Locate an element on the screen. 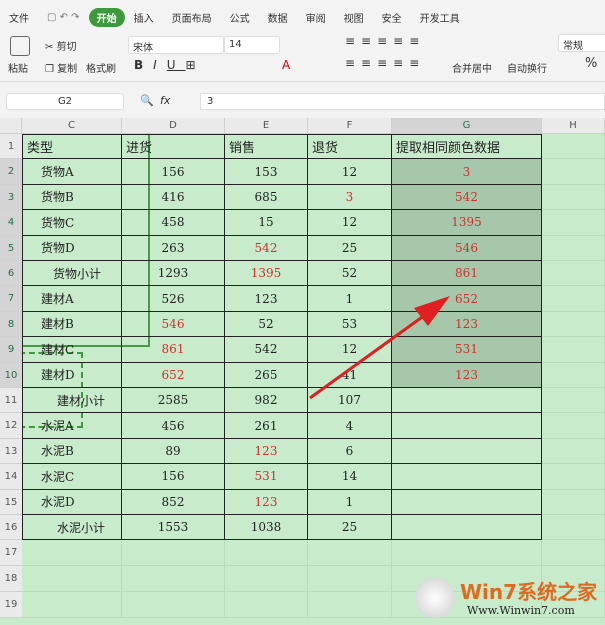 This screenshot has height=625, width=605. watermark-url: Www.Winwin7.com is located at coordinates (521, 610).